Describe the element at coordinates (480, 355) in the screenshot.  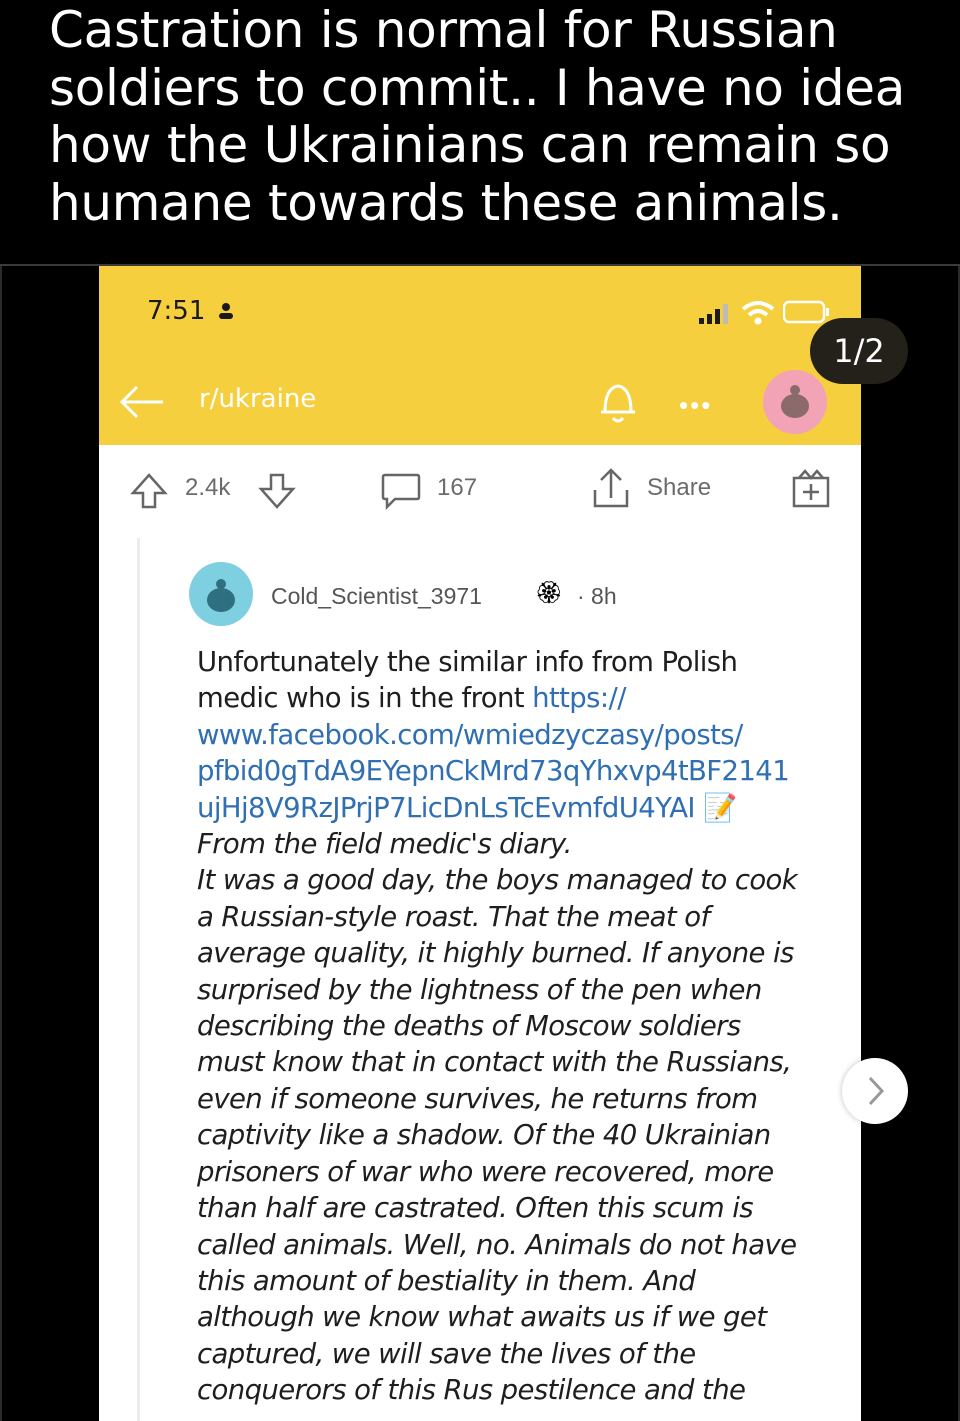
I see `app-header` at that location.